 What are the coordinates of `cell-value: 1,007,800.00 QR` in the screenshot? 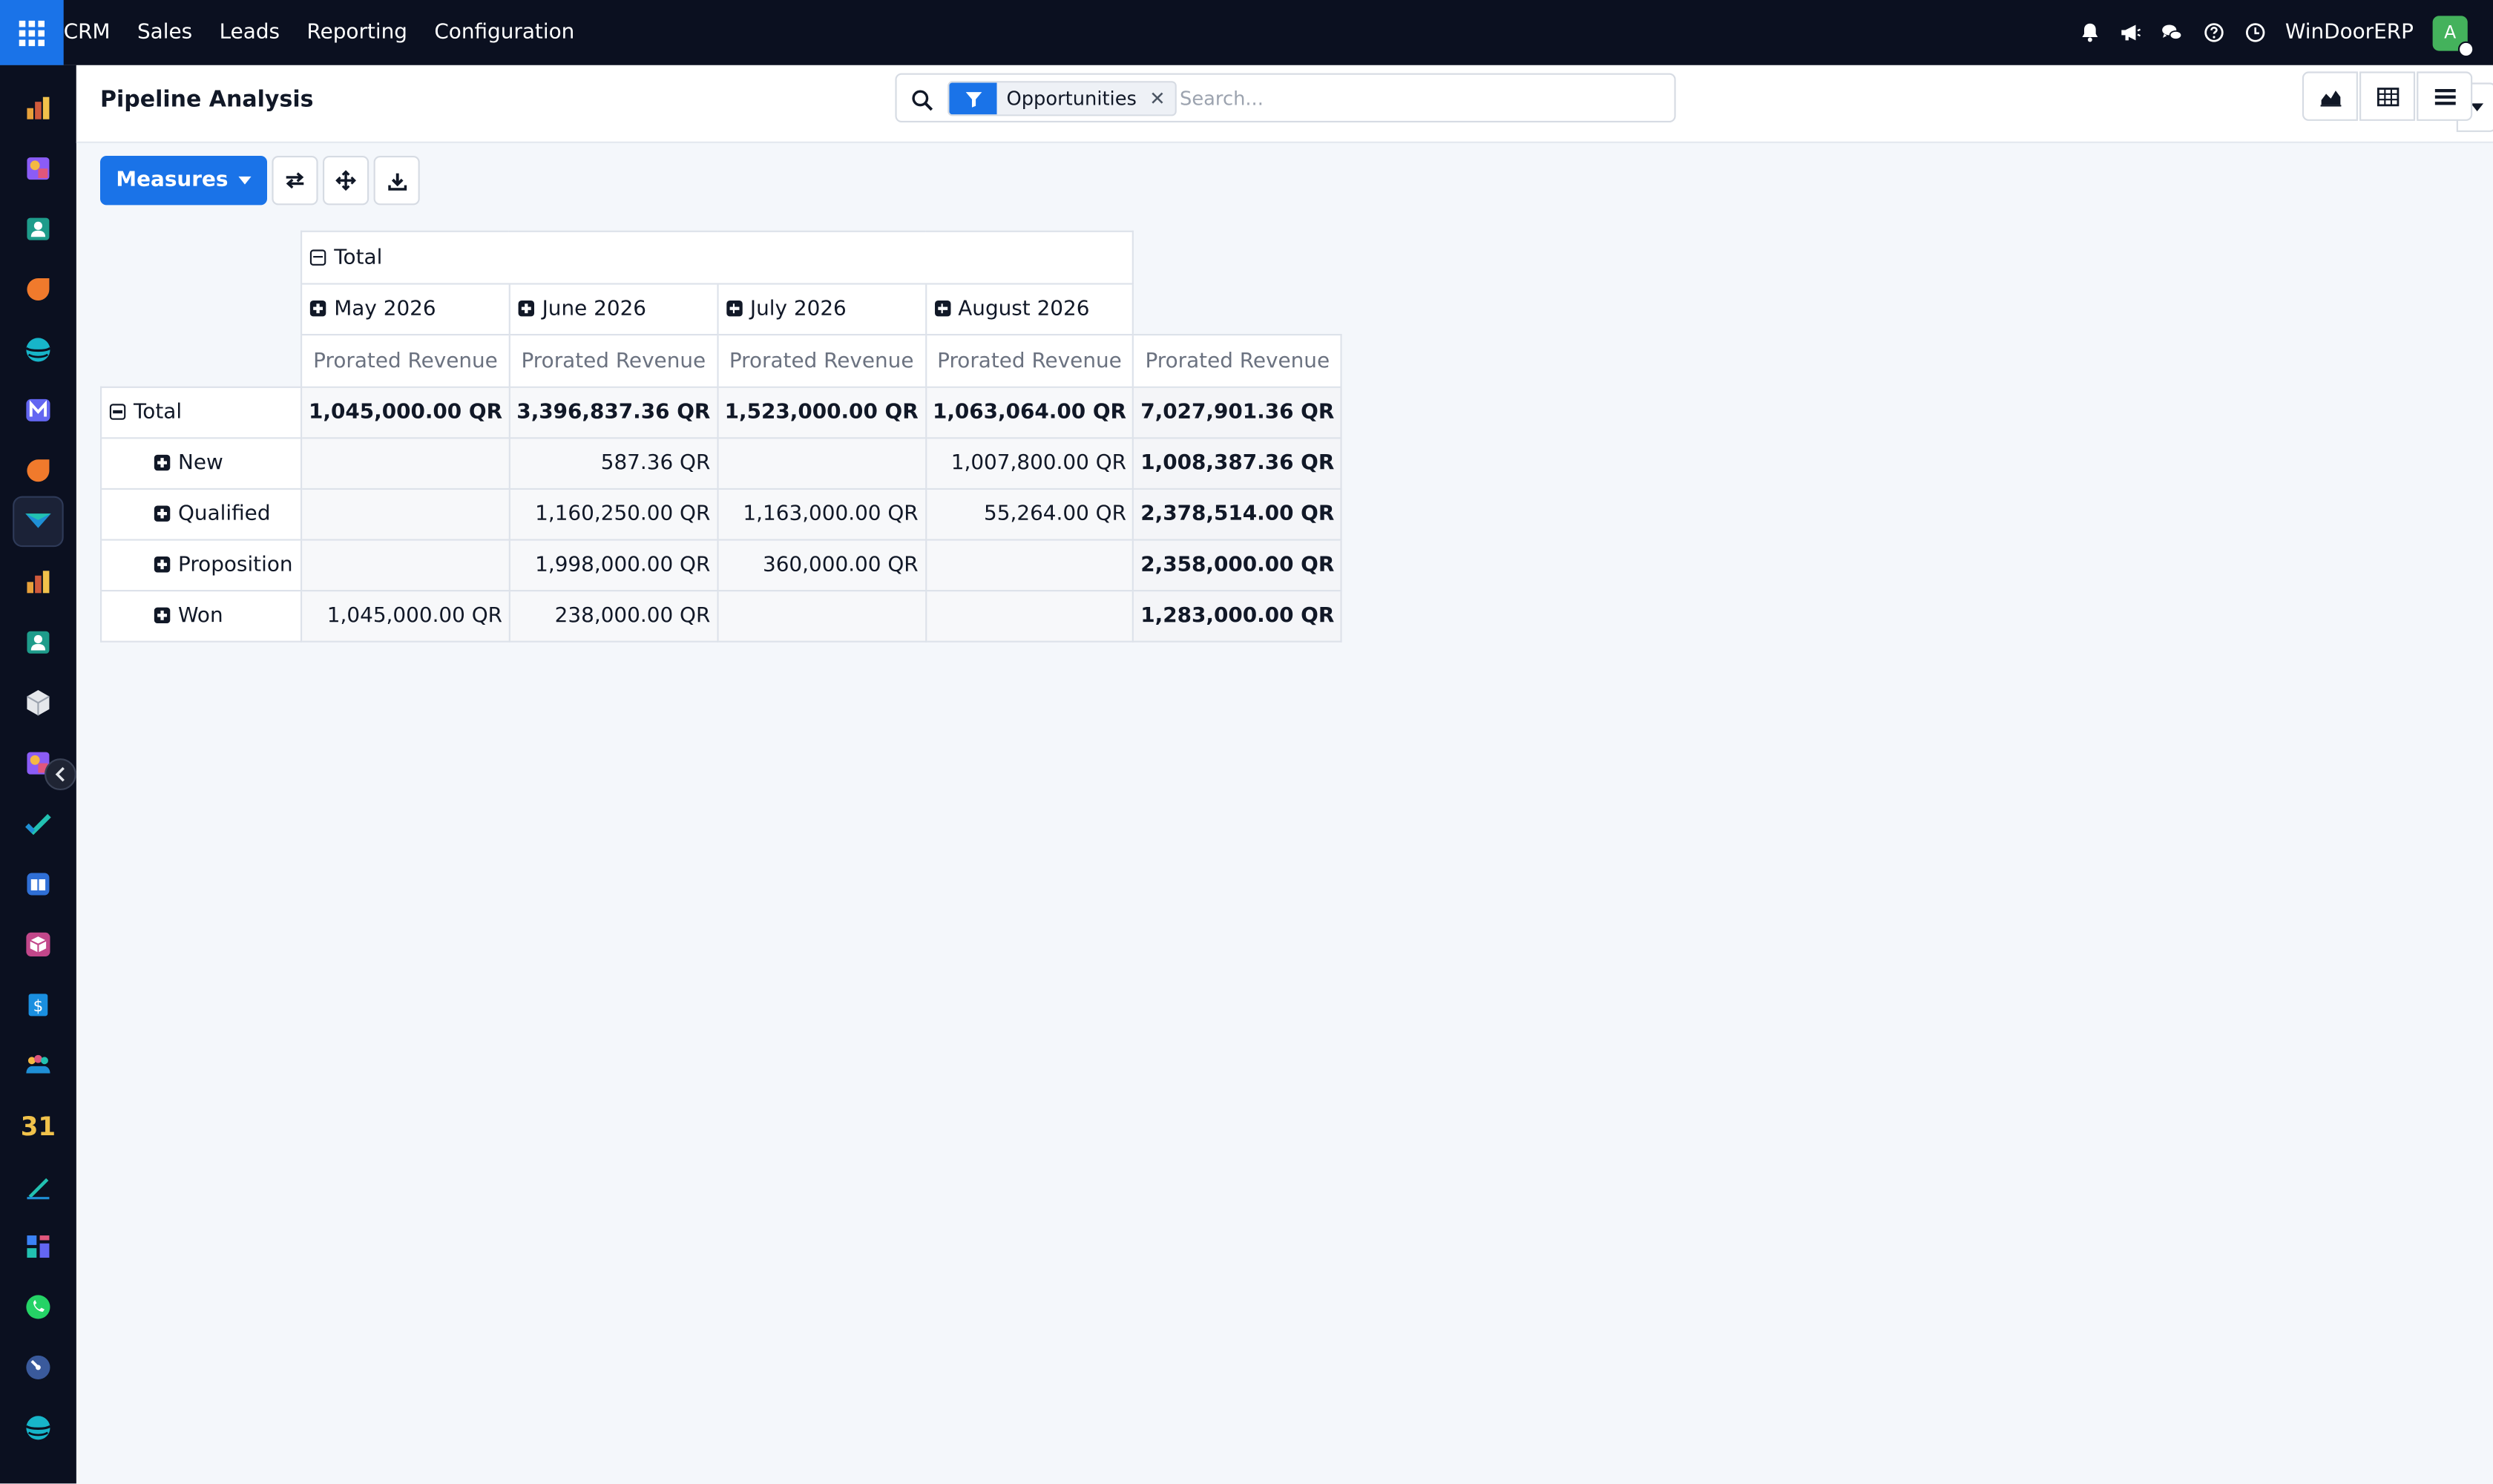 It's located at (1029, 463).